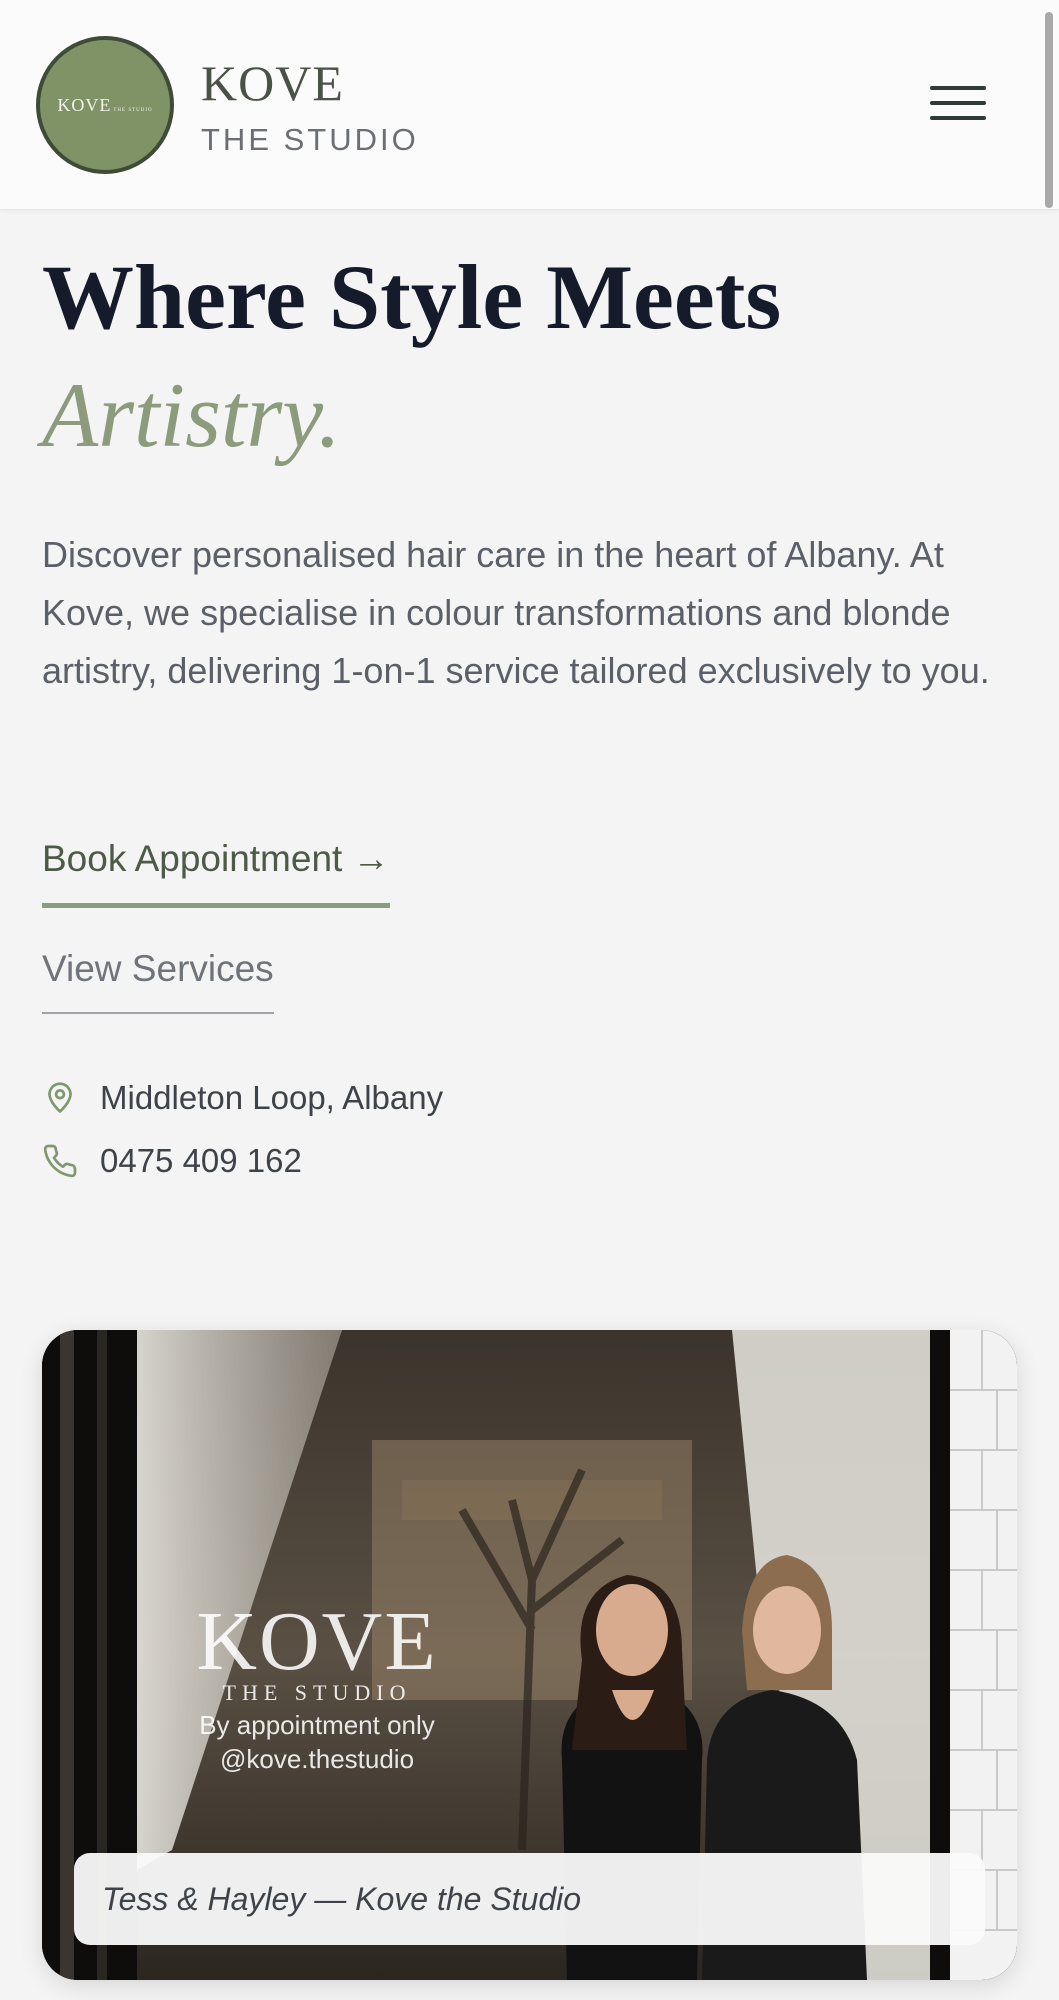 The image size is (1059, 2000). Describe the element at coordinates (317, 1641) in the screenshot. I see `window-decal-brand: KOVE` at that location.